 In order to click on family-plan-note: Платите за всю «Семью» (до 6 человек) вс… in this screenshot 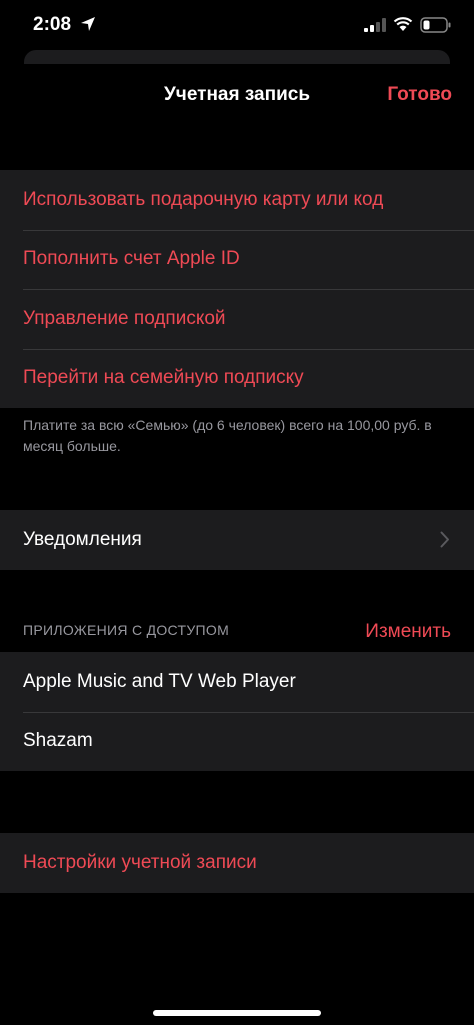, I will do `click(227, 435)`.